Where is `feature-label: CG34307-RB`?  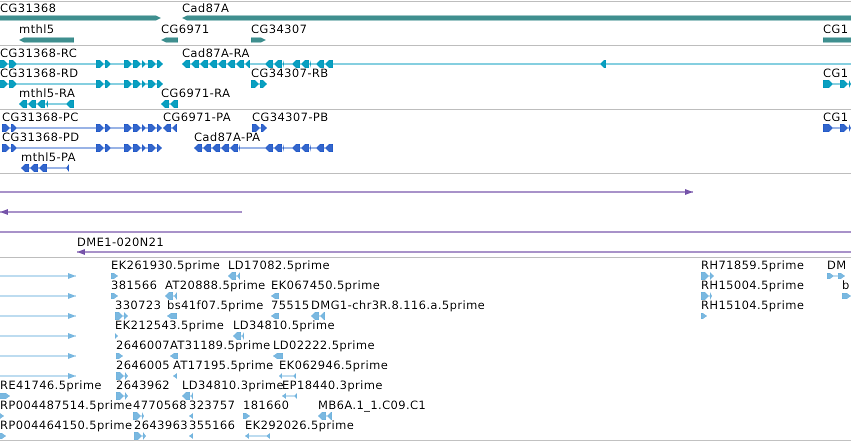 feature-label: CG34307-RB is located at coordinates (290, 73).